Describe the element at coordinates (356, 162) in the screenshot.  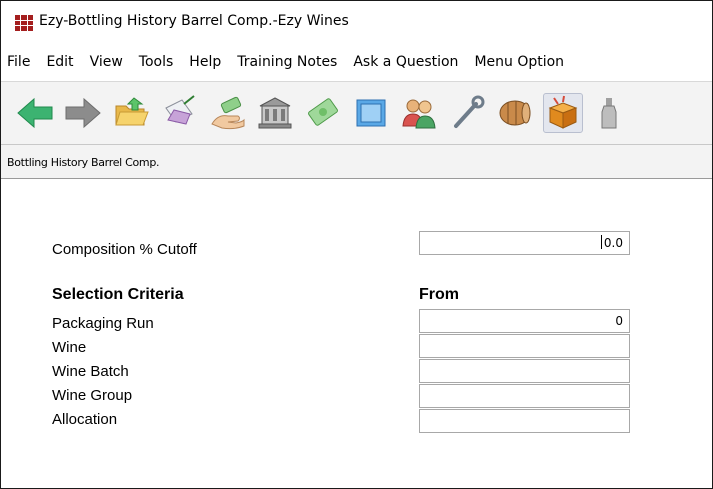
I see `breadcrumb-bar: Bottling History Barrel Comp.` at that location.